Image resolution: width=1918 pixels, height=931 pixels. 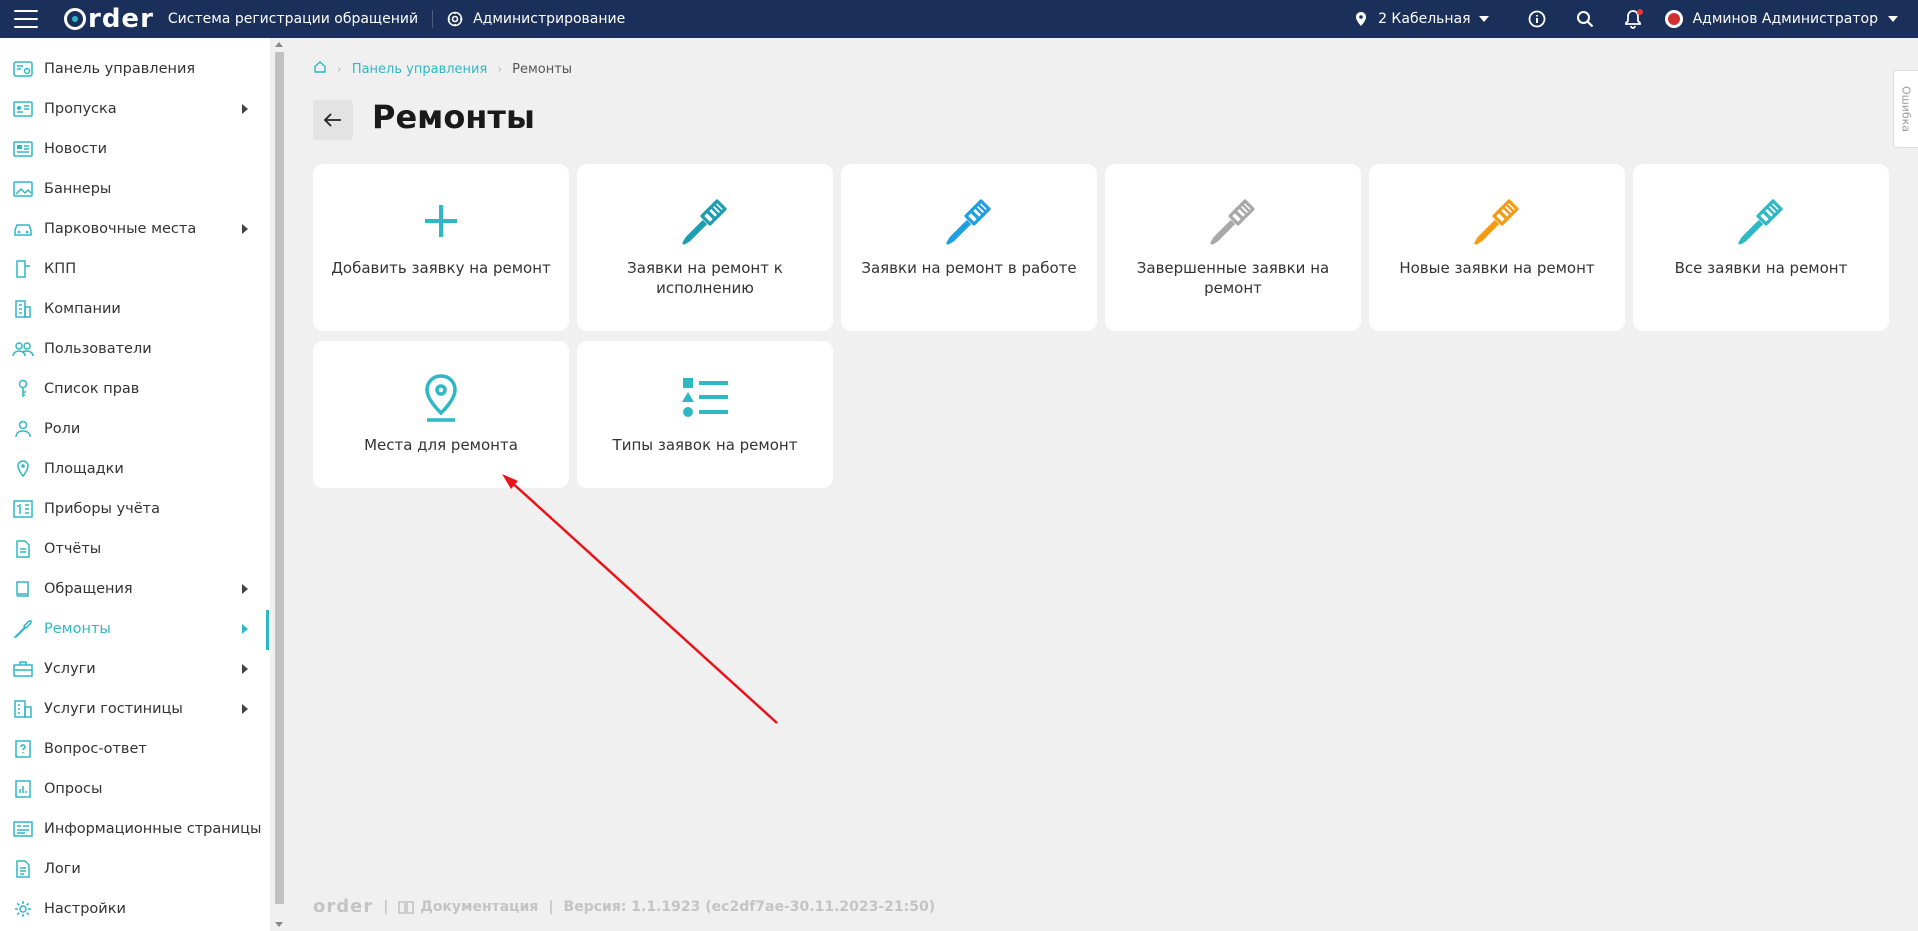 I want to click on location-pin-icon, so click(x=1361, y=19).